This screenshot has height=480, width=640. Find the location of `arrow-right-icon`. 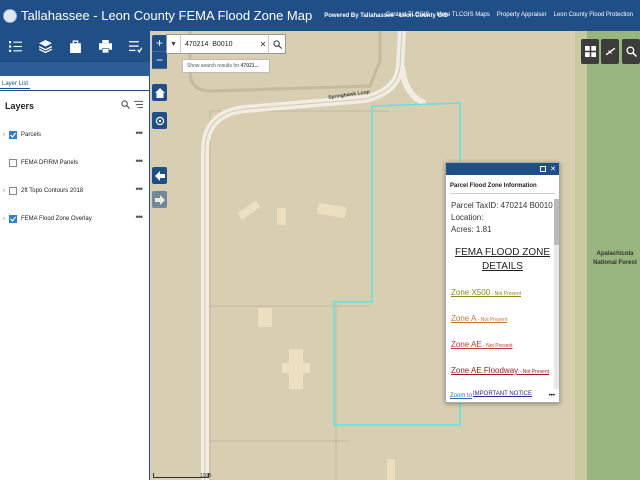

arrow-right-icon is located at coordinates (159, 199).